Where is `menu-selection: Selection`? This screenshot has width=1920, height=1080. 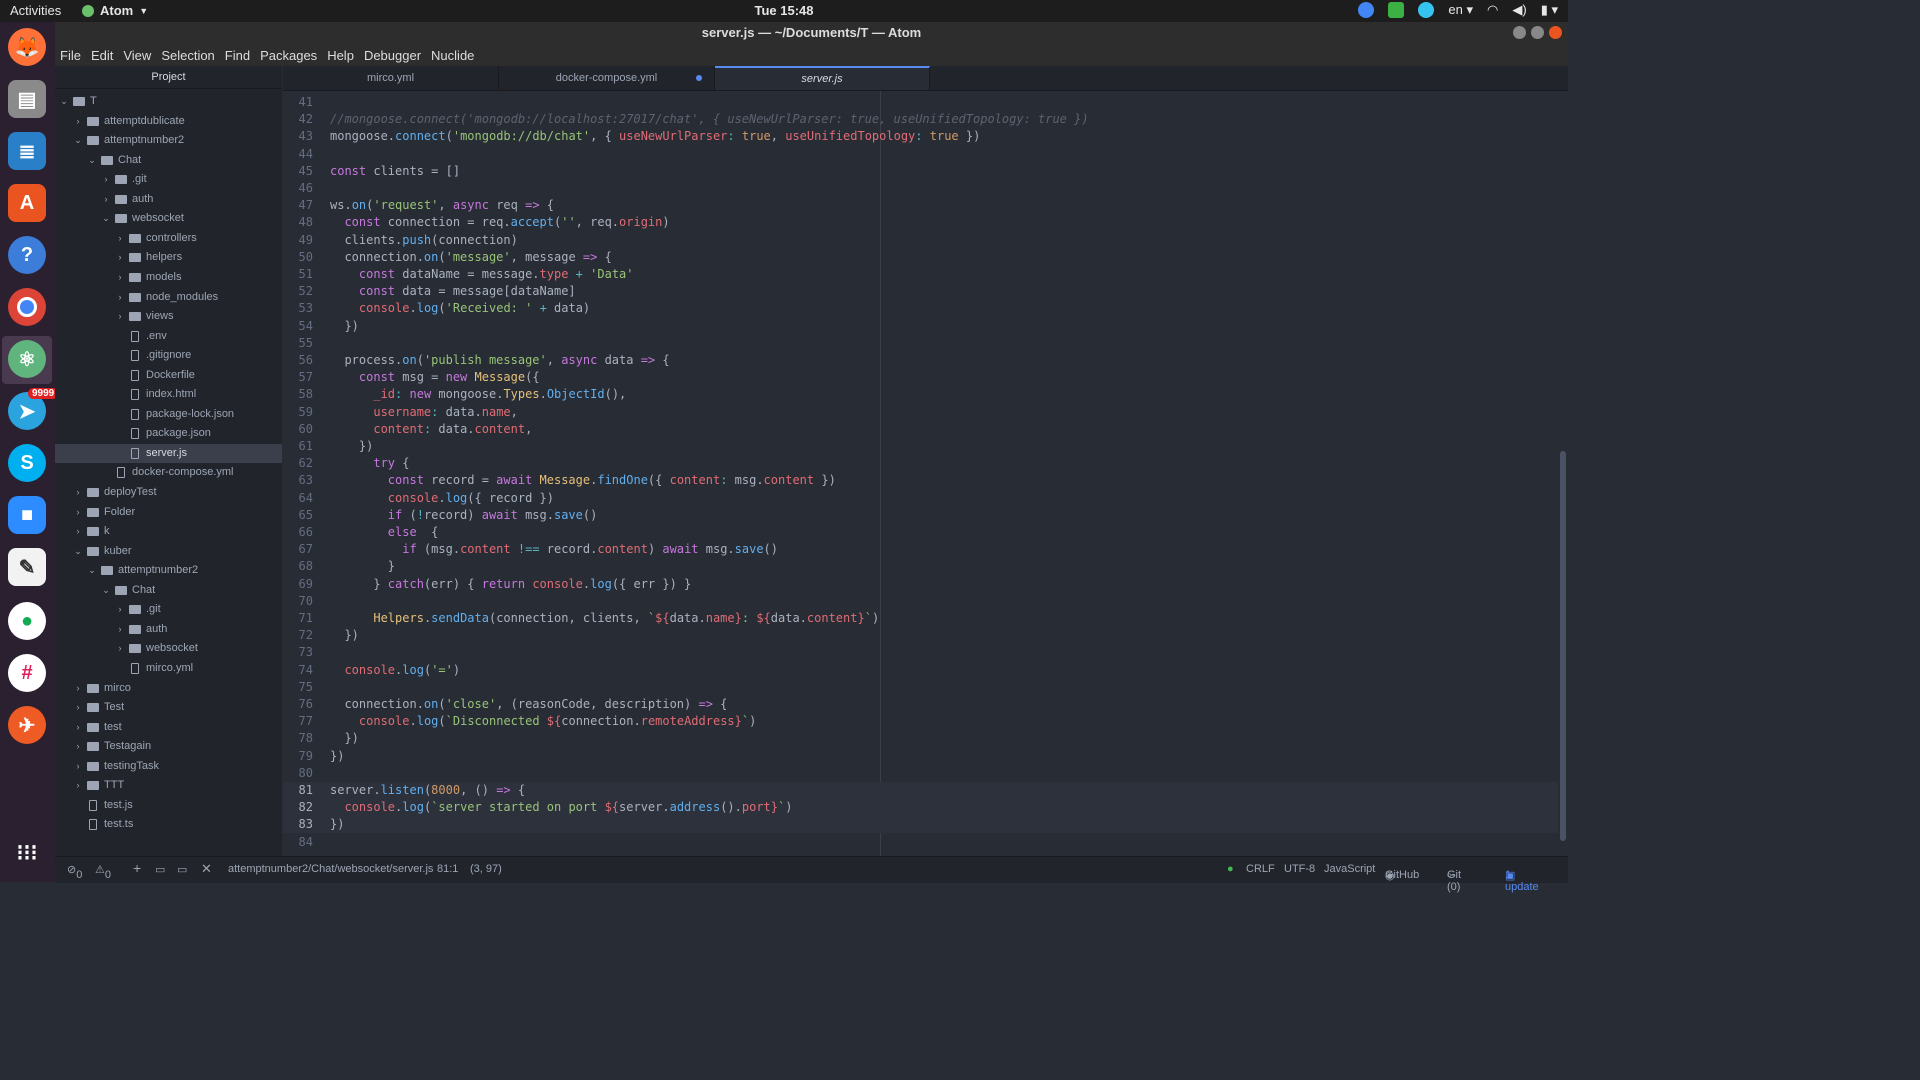
menu-selection: Selection is located at coordinates (187, 55).